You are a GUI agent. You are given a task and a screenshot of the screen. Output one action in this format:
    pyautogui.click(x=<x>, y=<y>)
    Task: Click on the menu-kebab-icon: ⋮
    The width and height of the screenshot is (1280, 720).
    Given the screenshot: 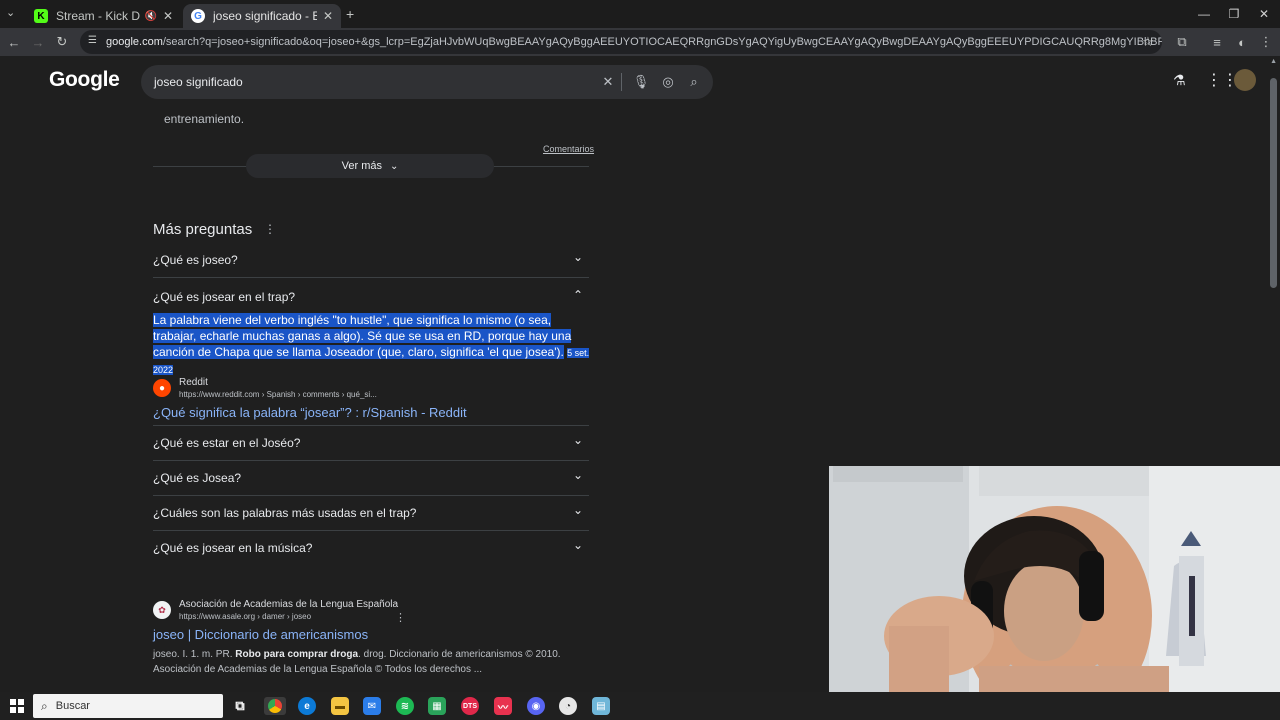 What is the action you would take?
    pyautogui.click(x=1266, y=42)
    